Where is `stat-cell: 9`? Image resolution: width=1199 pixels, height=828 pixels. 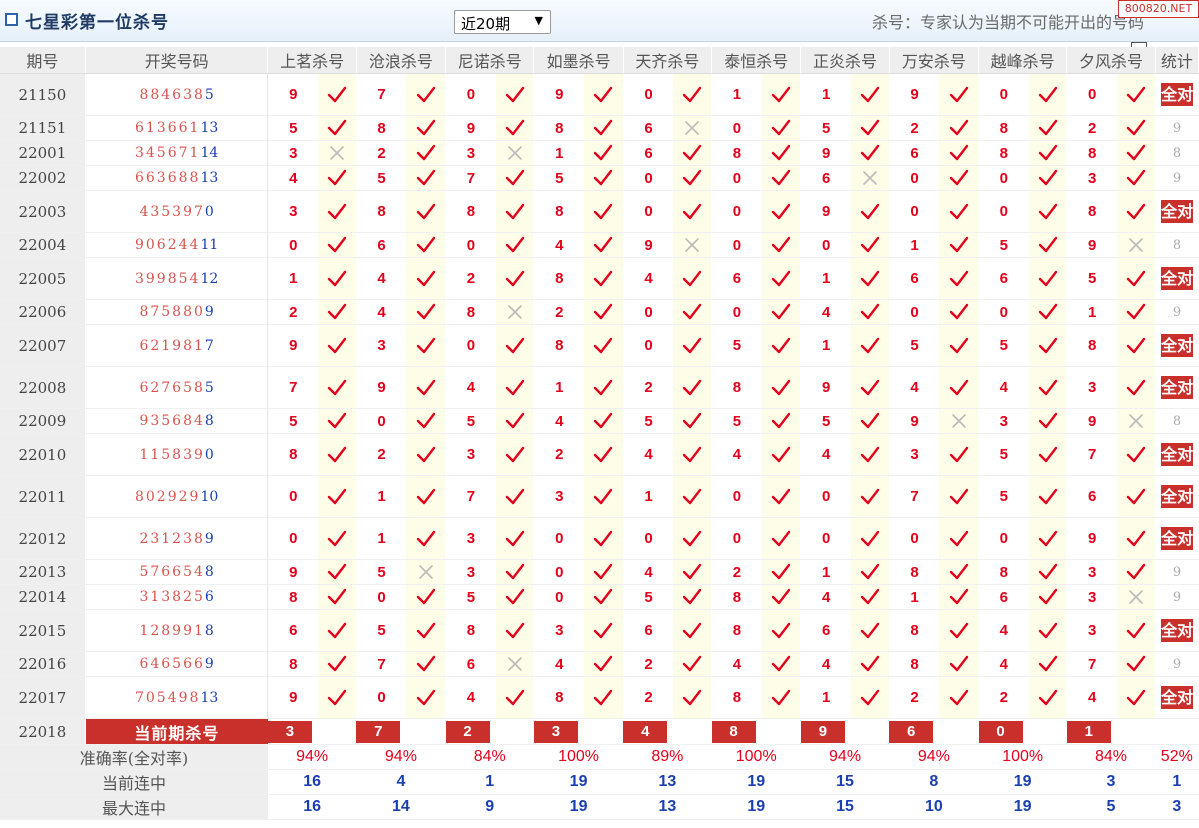
stat-cell: 9 is located at coordinates (1177, 597).